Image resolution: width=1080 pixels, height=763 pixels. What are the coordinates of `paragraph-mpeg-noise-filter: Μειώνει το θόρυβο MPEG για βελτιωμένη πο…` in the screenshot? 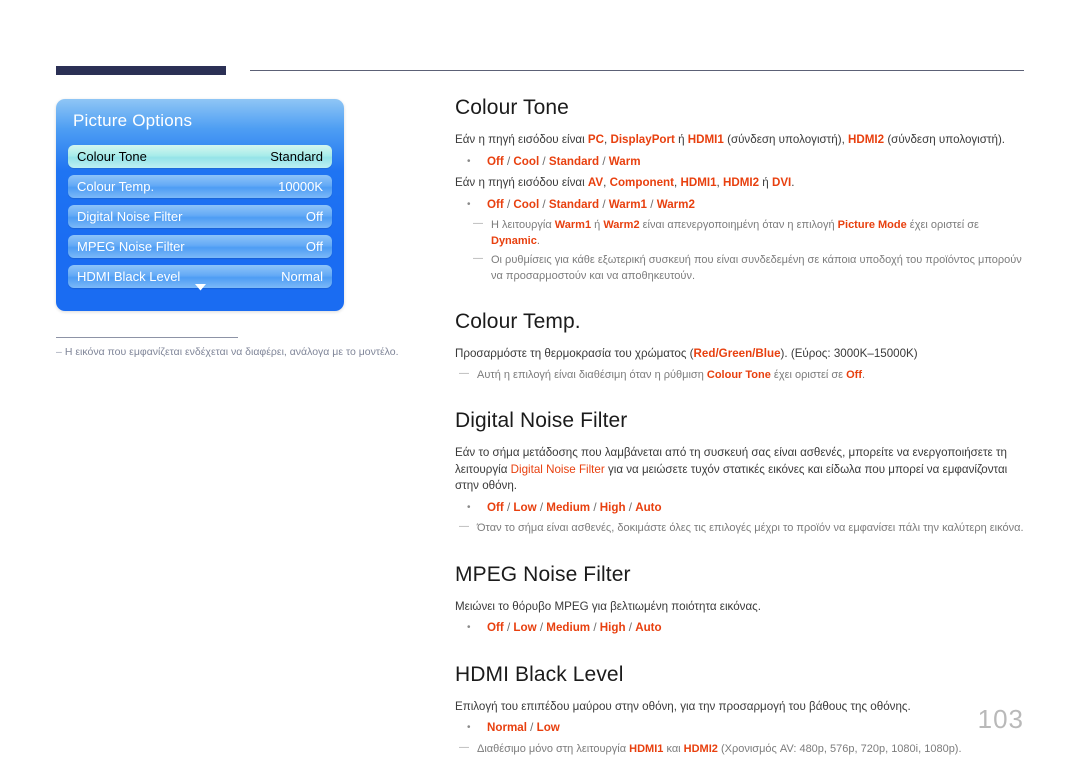 It's located at (608, 606).